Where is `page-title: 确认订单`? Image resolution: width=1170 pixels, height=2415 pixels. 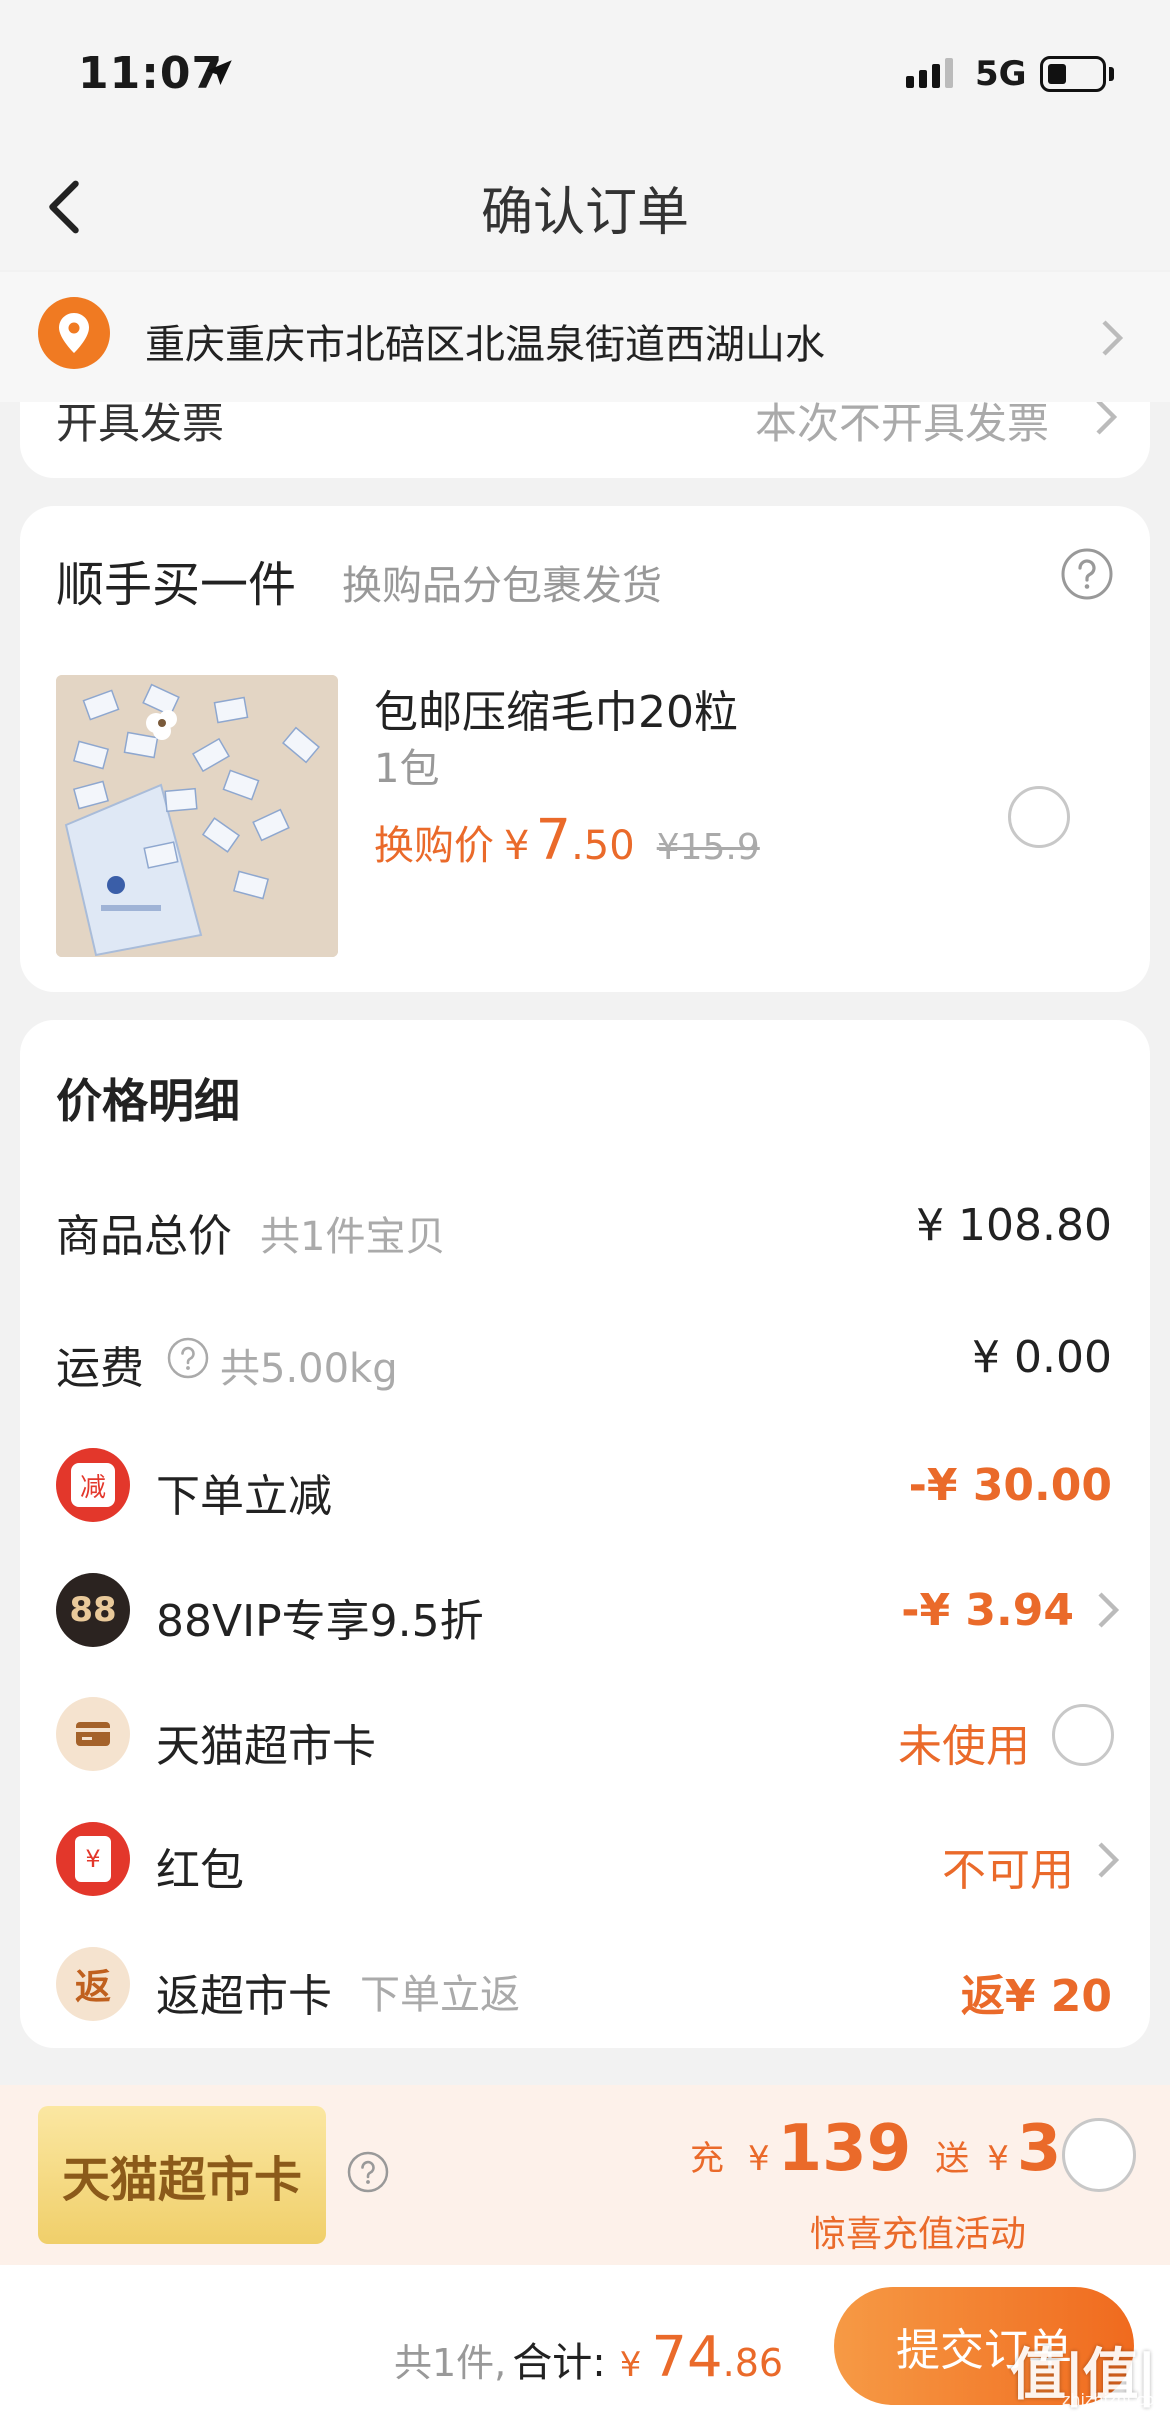
page-title: 确认订单 is located at coordinates (584, 213).